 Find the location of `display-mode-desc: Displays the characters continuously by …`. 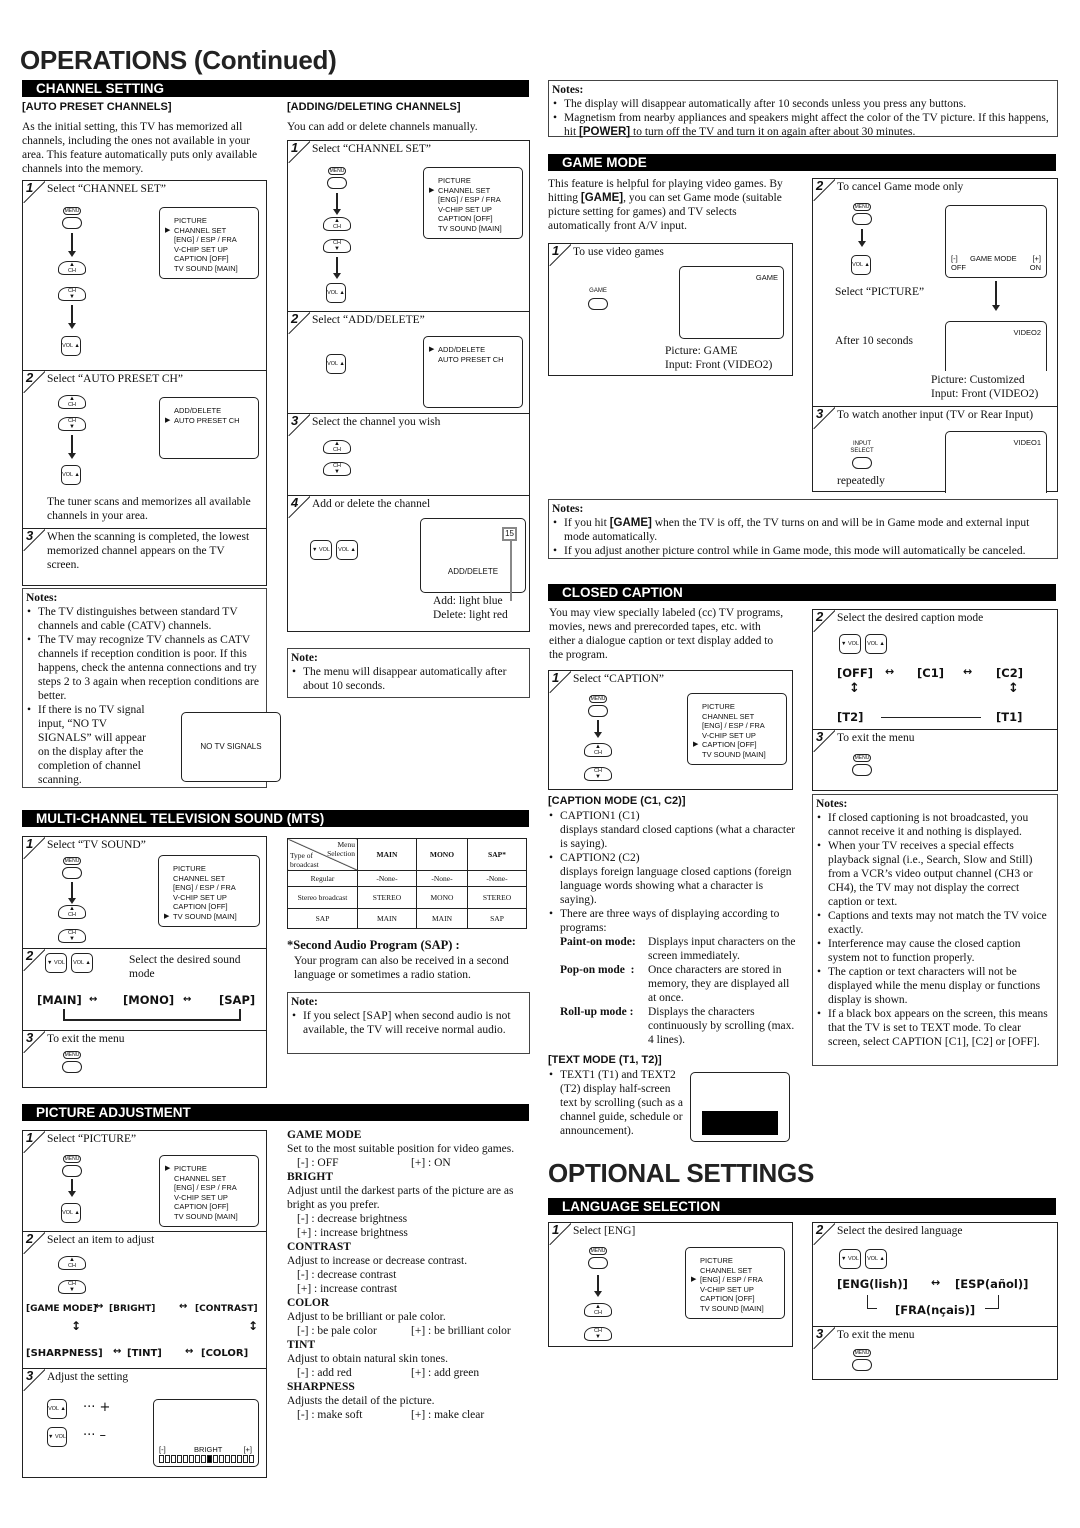

display-mode-desc: Displays the characters continuously by … is located at coordinates (721, 1026).